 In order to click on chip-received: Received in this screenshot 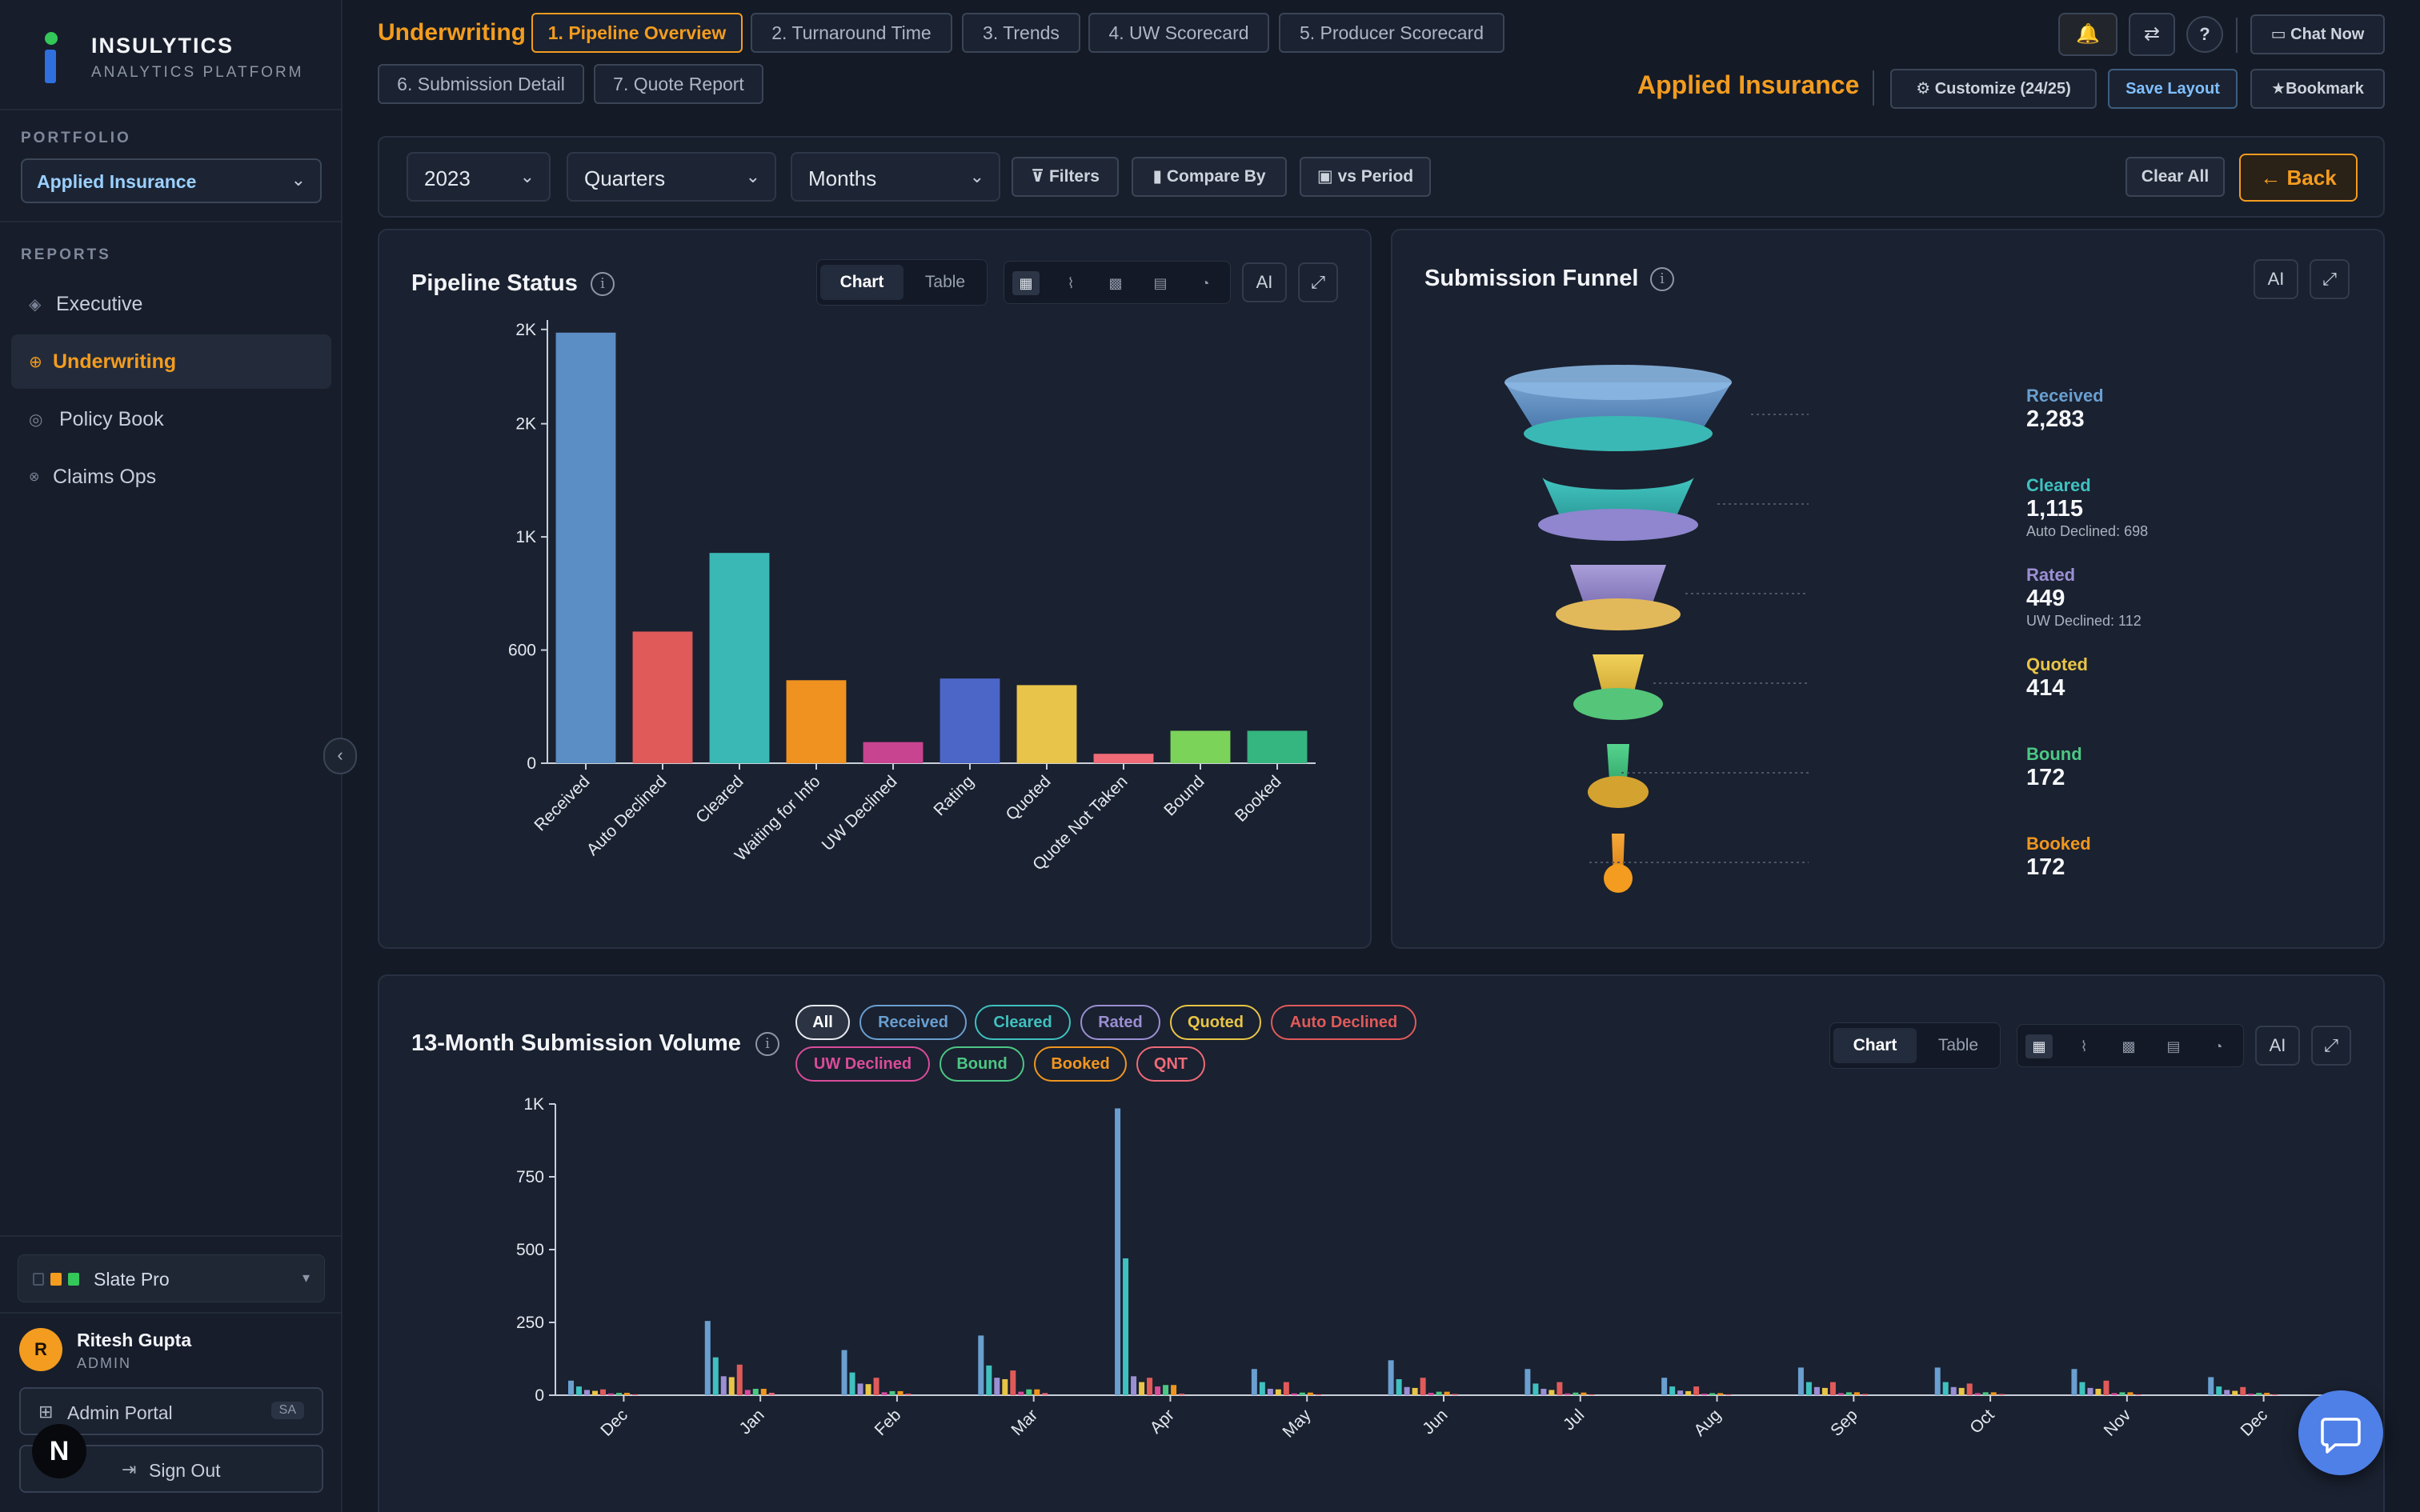, I will do `click(913, 1022)`.